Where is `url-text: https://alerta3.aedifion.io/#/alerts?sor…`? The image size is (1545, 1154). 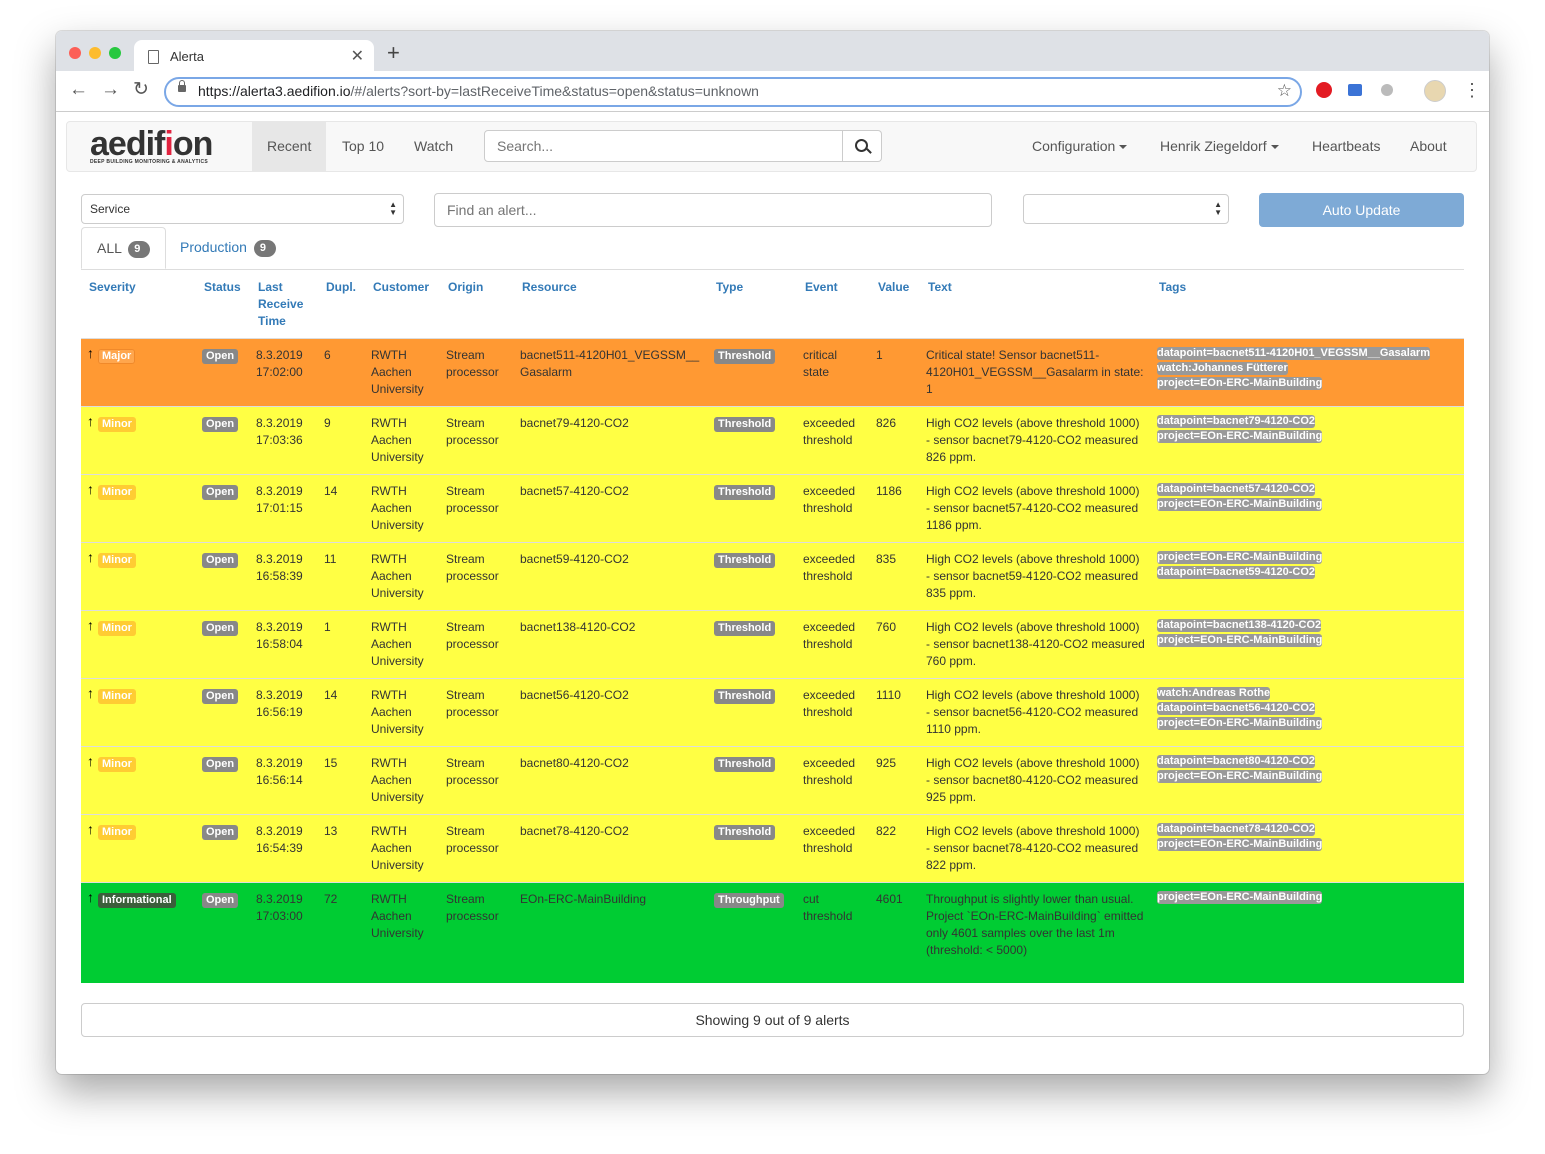
url-text: https://alerta3.aedifion.io/#/alerts?sor… is located at coordinates (478, 91).